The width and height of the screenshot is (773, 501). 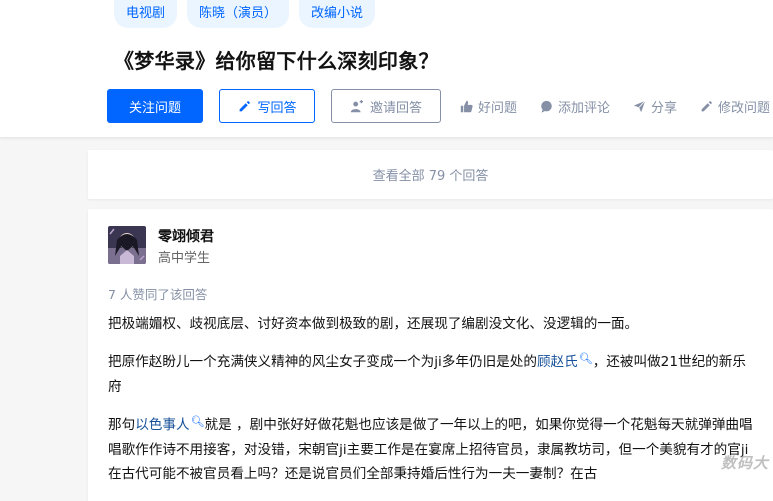 What do you see at coordinates (584, 108) in the screenshot?
I see `add-comment-label: 添加评论` at bounding box center [584, 108].